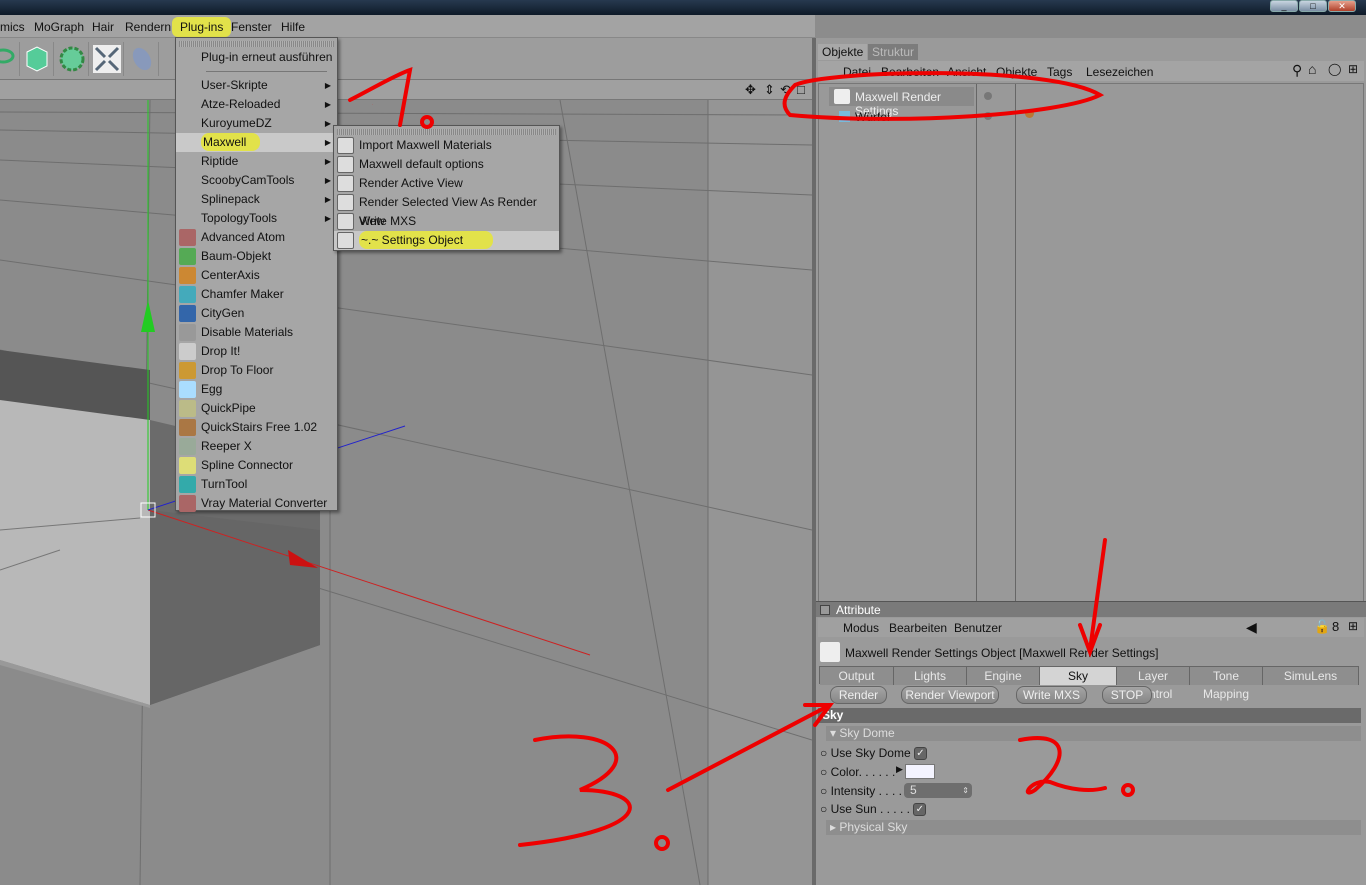 This screenshot has height=885, width=1366. What do you see at coordinates (256, 123) in the screenshot?
I see `plugins-menu-item: KuroyumeDZ ▶` at bounding box center [256, 123].